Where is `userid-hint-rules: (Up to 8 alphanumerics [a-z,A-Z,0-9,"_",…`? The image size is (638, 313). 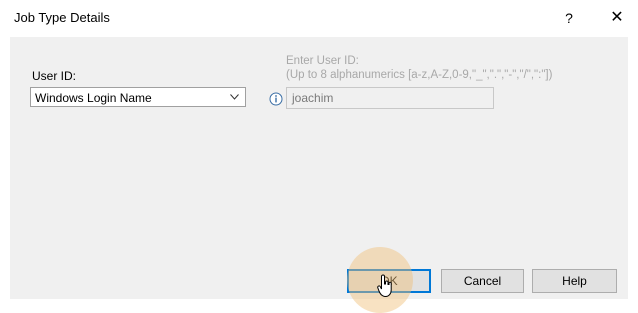
userid-hint-rules: (Up to 8 alphanumerics [a-z,A-Z,0-9,"_",… is located at coordinates (419, 75).